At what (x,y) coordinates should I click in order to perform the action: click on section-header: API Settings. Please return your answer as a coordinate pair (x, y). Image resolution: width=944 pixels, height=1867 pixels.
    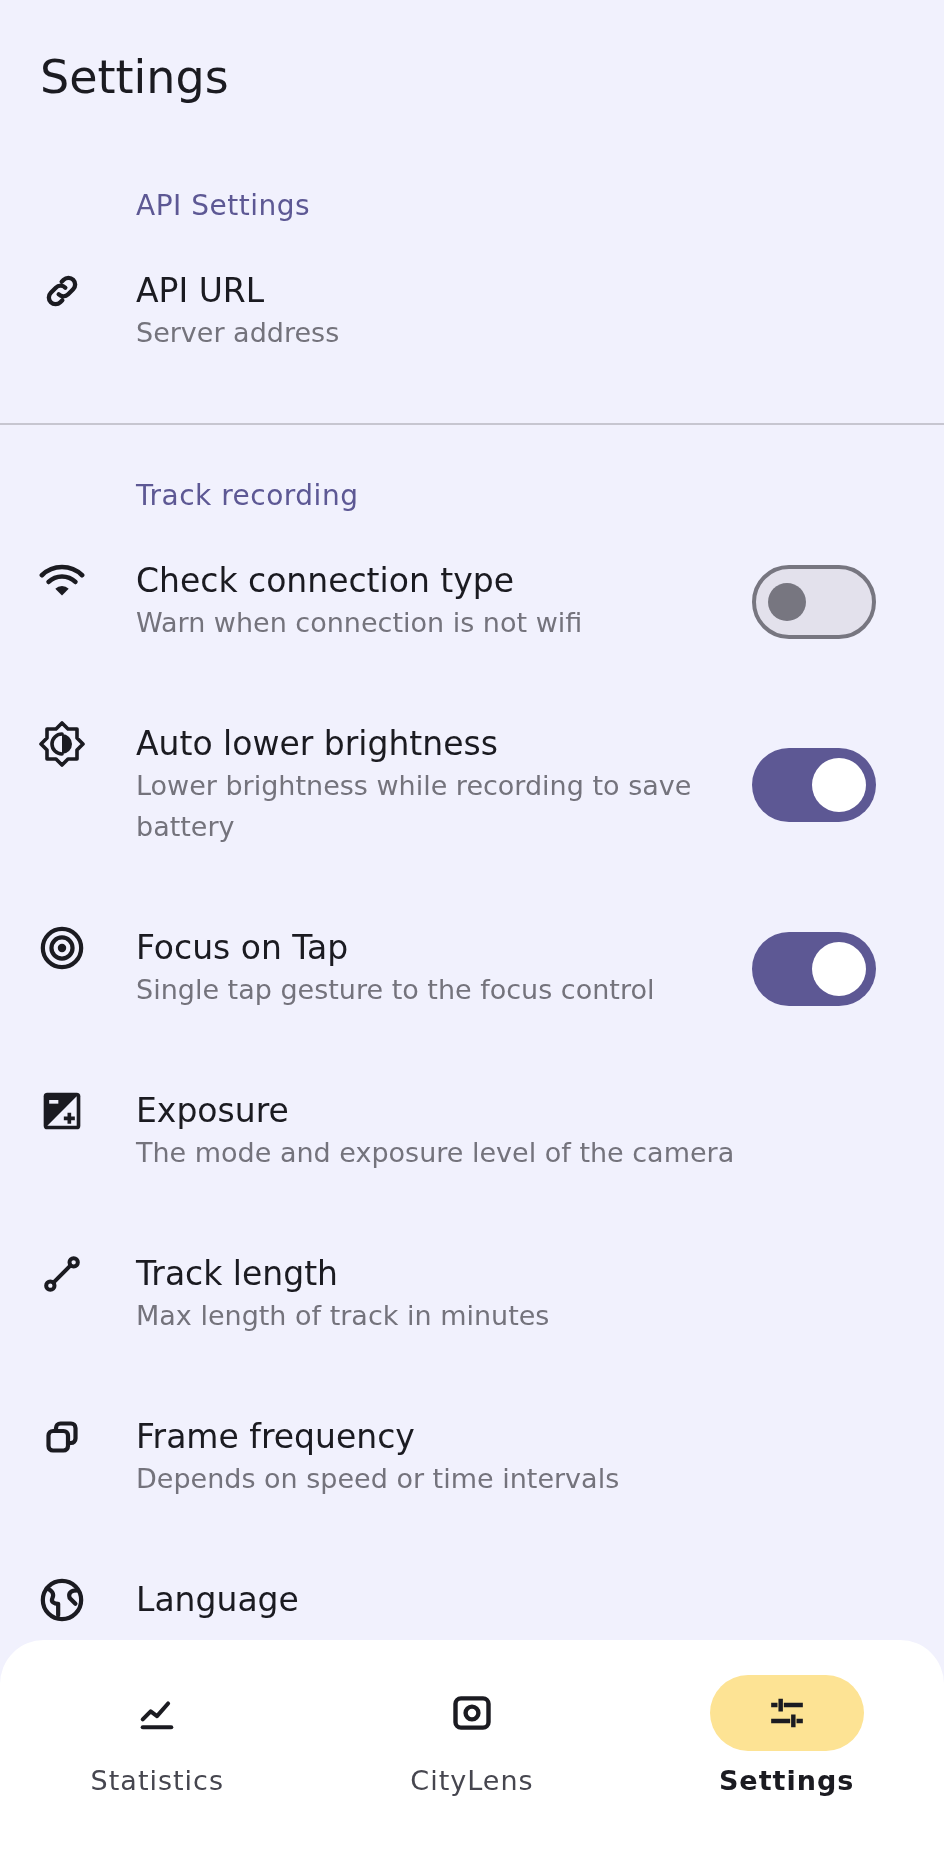
    Looking at the image, I should click on (223, 206).